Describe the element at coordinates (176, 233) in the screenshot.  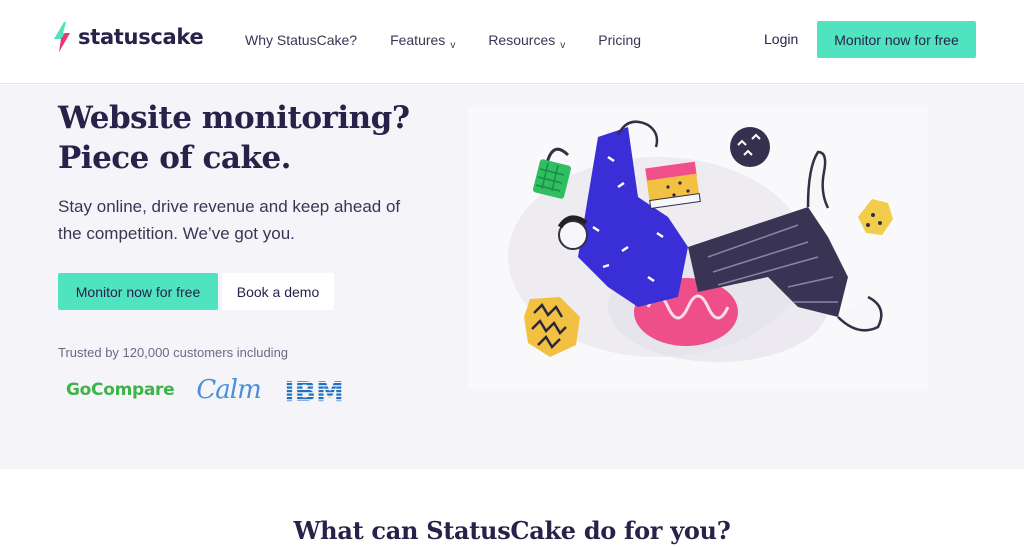
I see `hero-subtitle-line2: the competition. We’ve got you.` at that location.